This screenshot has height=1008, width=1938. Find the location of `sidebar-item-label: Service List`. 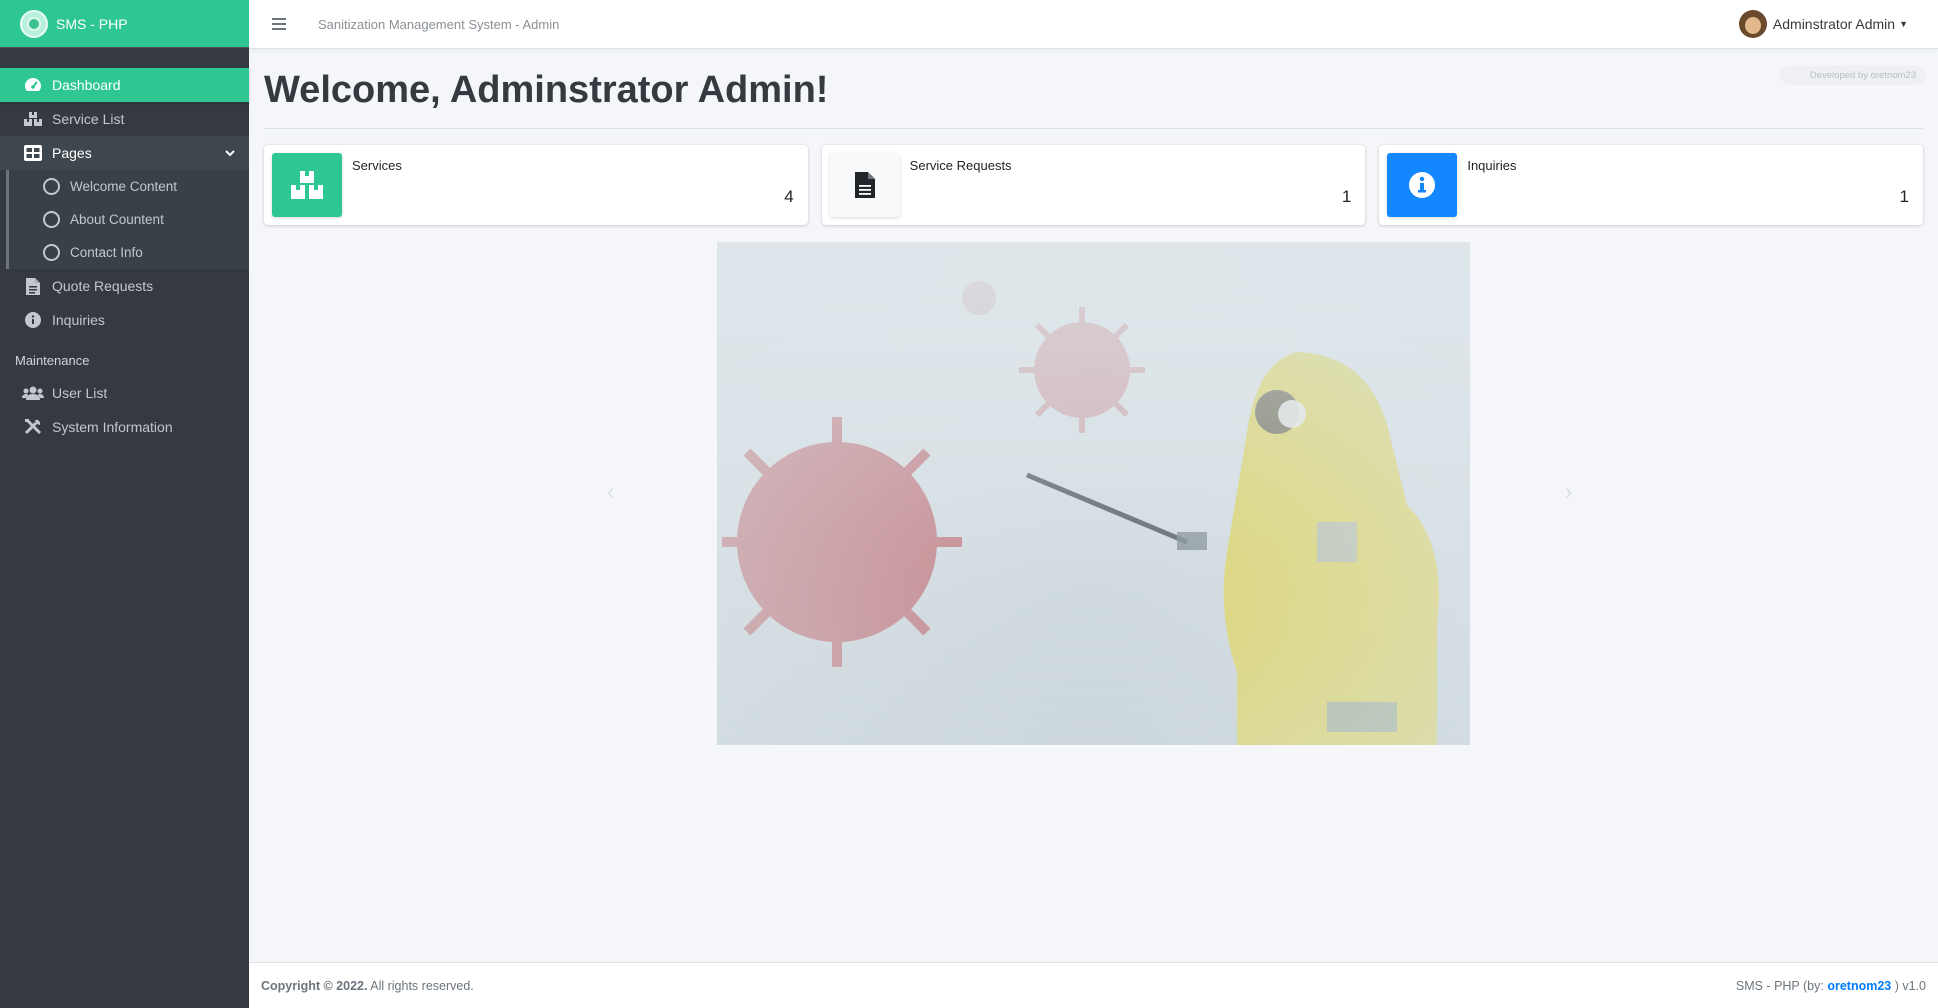

sidebar-item-label: Service List is located at coordinates (88, 119).